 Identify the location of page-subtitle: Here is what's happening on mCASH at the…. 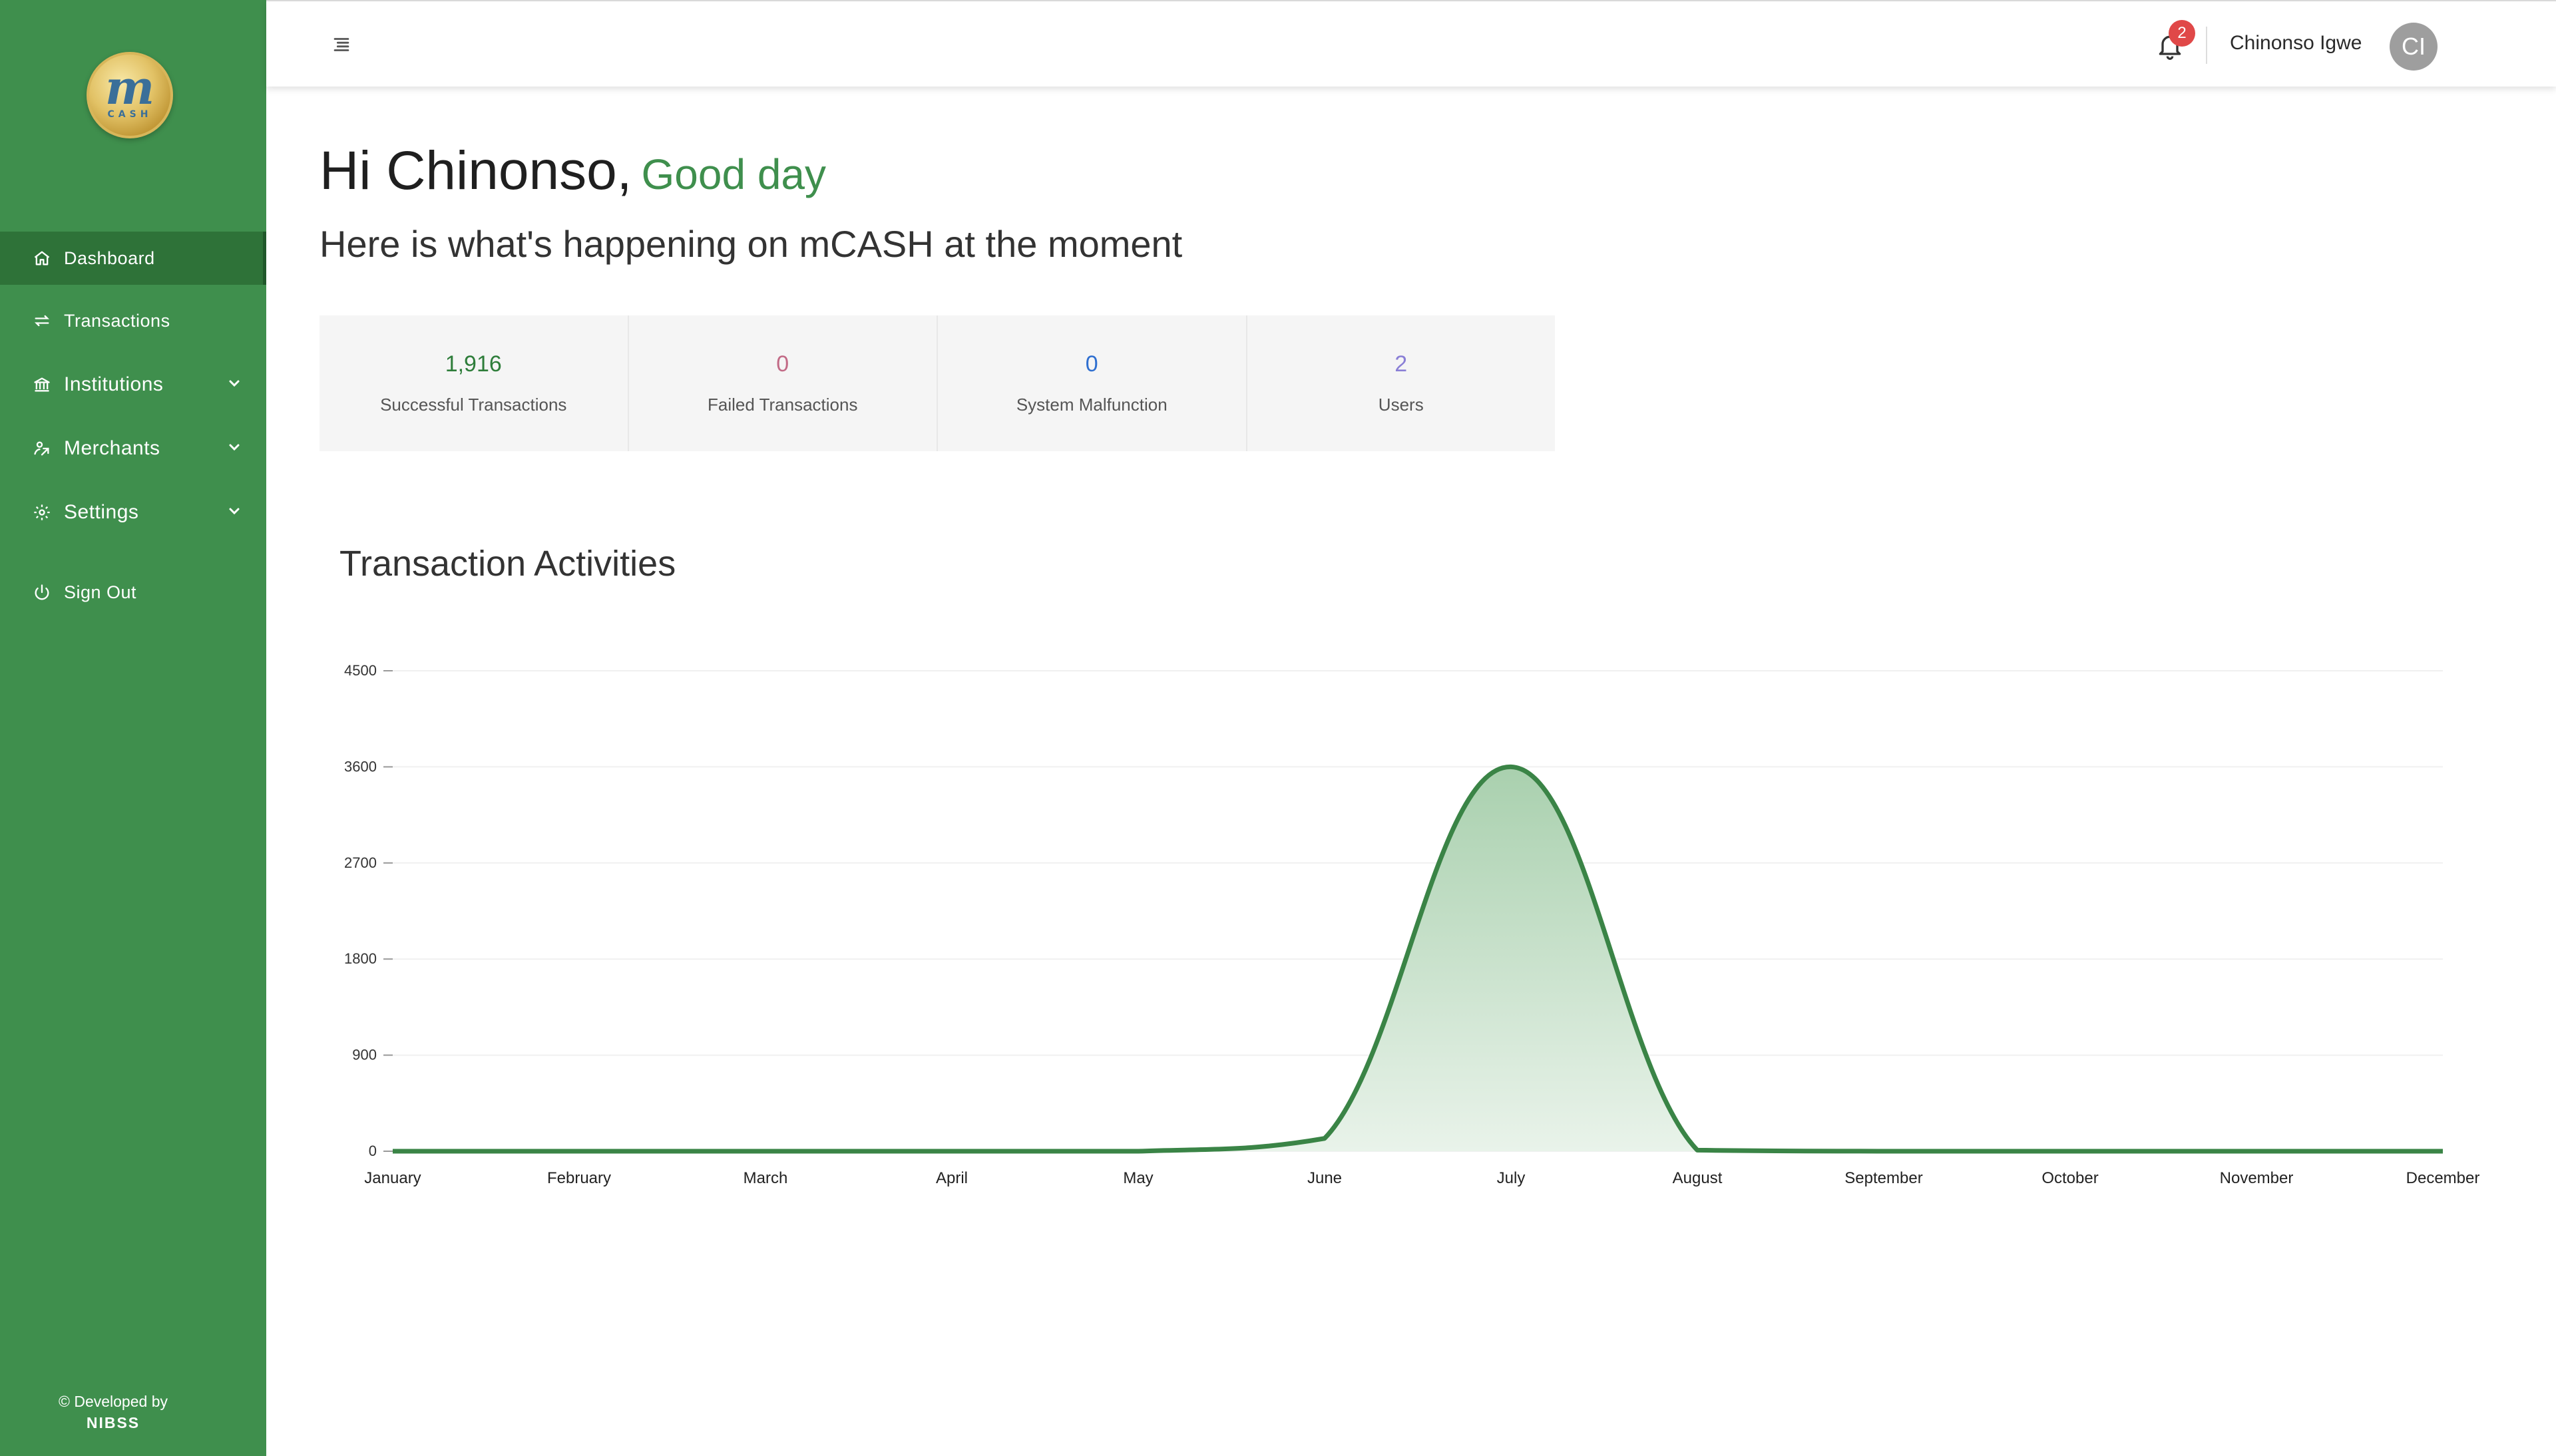
(751, 244).